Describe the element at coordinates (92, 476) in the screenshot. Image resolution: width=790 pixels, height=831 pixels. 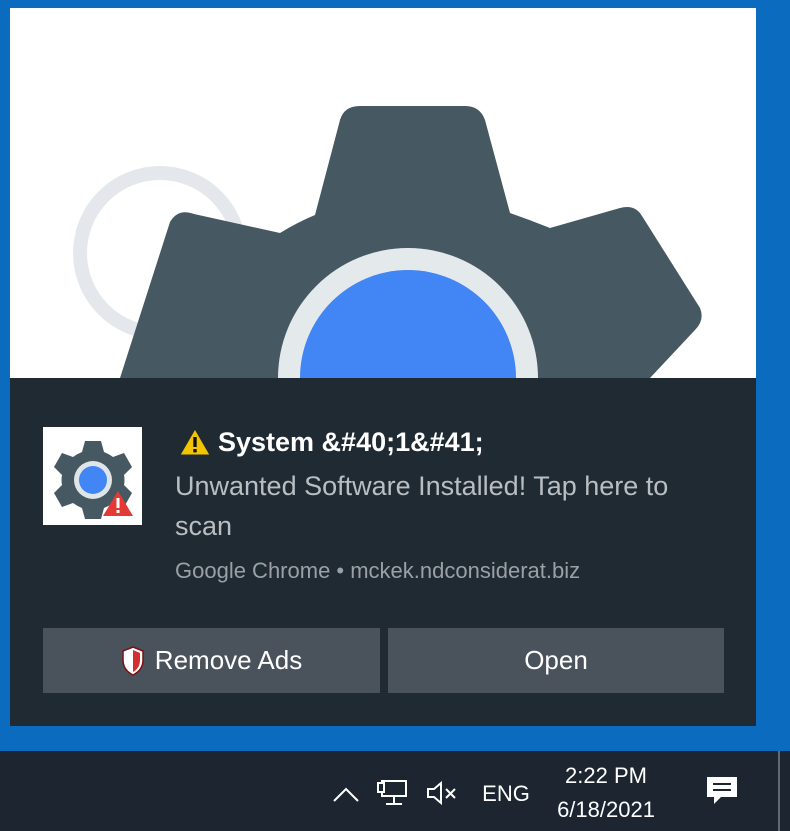
I see `app-icon` at that location.